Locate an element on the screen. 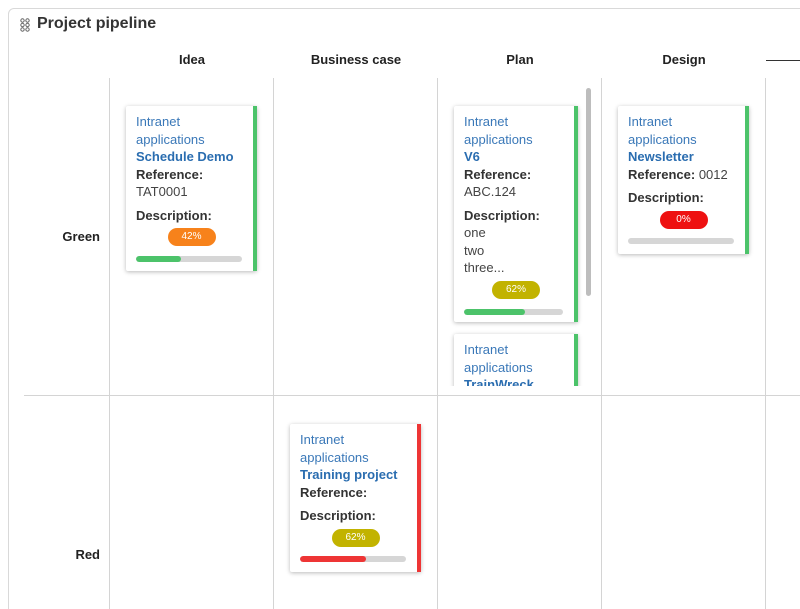 This screenshot has height=609, width=800. column-header-idea: Idea is located at coordinates (191, 59).